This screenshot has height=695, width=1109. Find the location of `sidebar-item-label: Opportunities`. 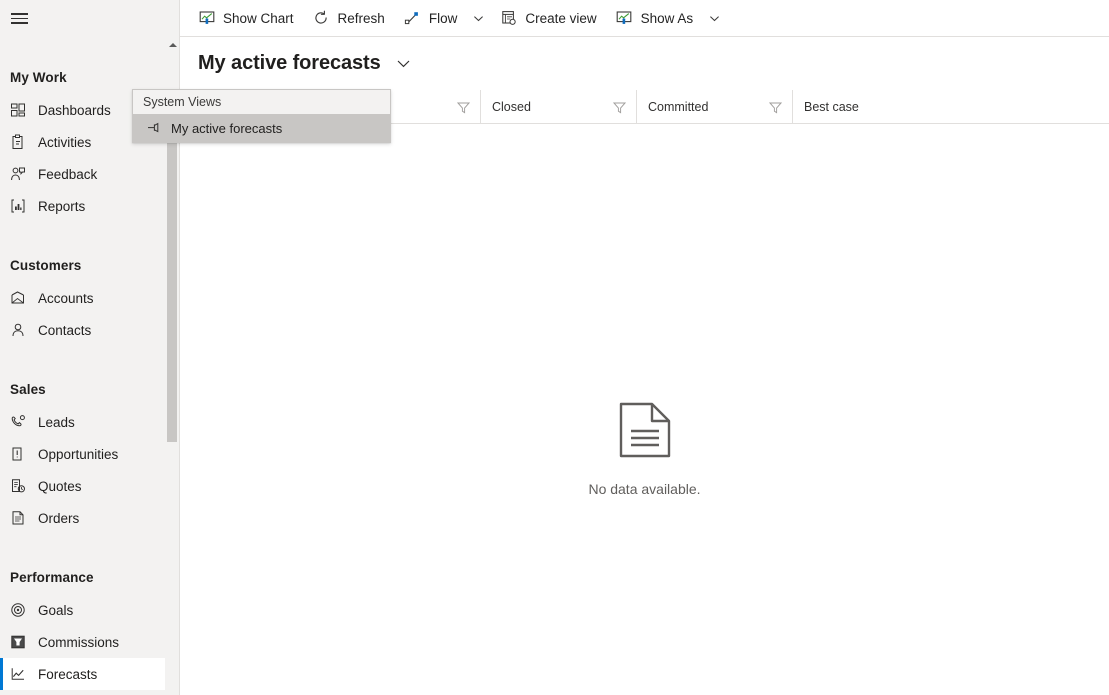

sidebar-item-label: Opportunities is located at coordinates (78, 454).